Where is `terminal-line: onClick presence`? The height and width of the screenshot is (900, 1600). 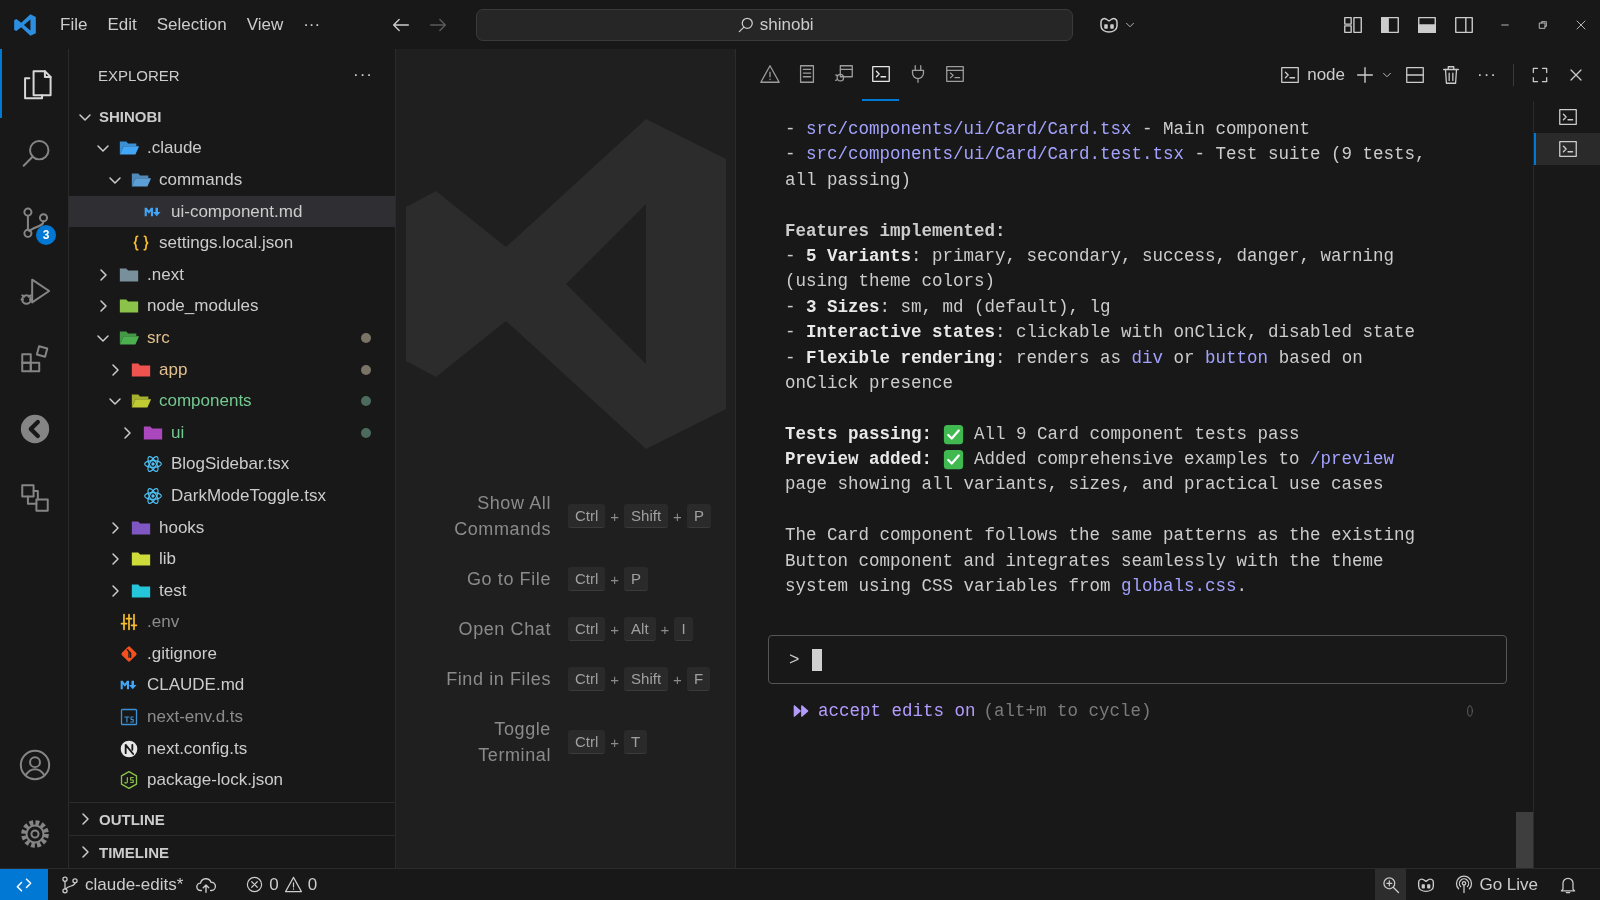 terminal-line: onClick presence is located at coordinates (869, 383).